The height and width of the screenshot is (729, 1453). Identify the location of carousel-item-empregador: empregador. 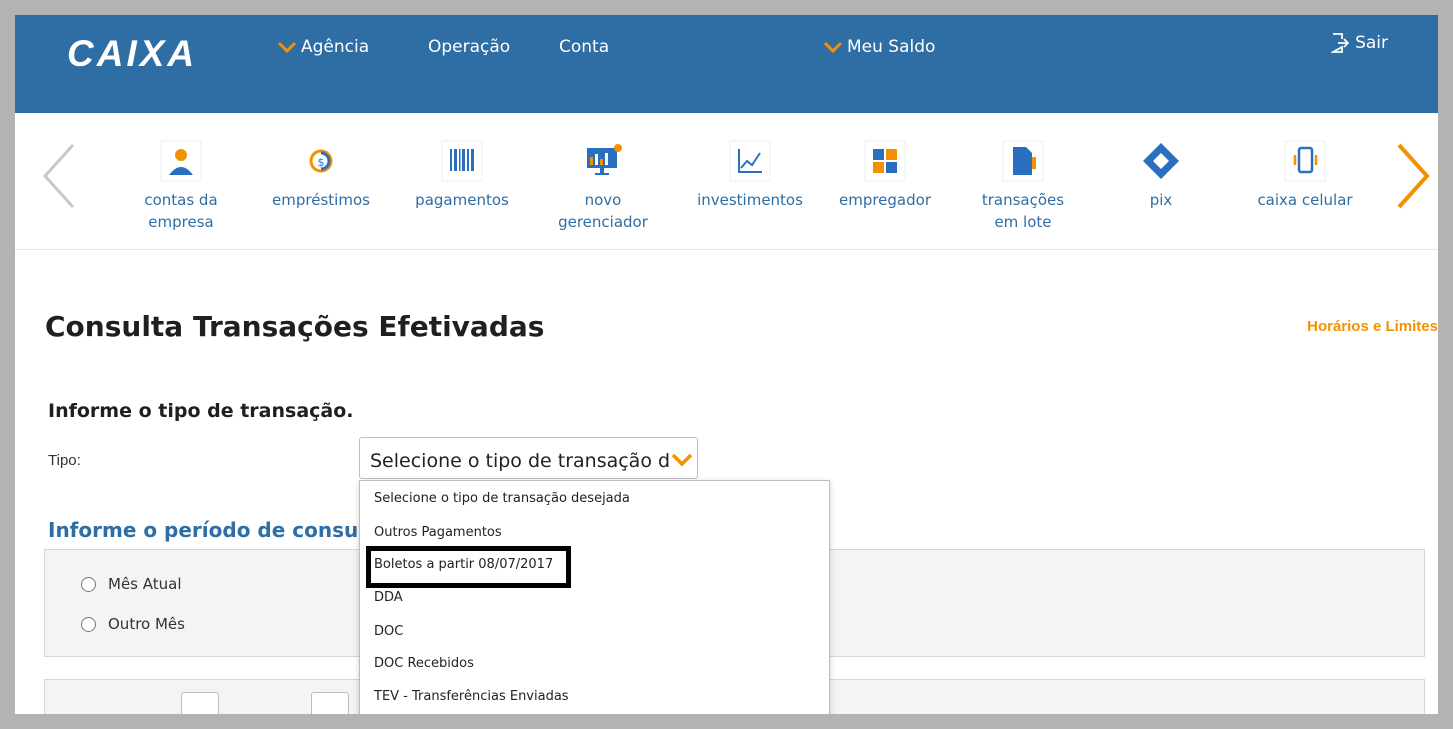
(885, 175).